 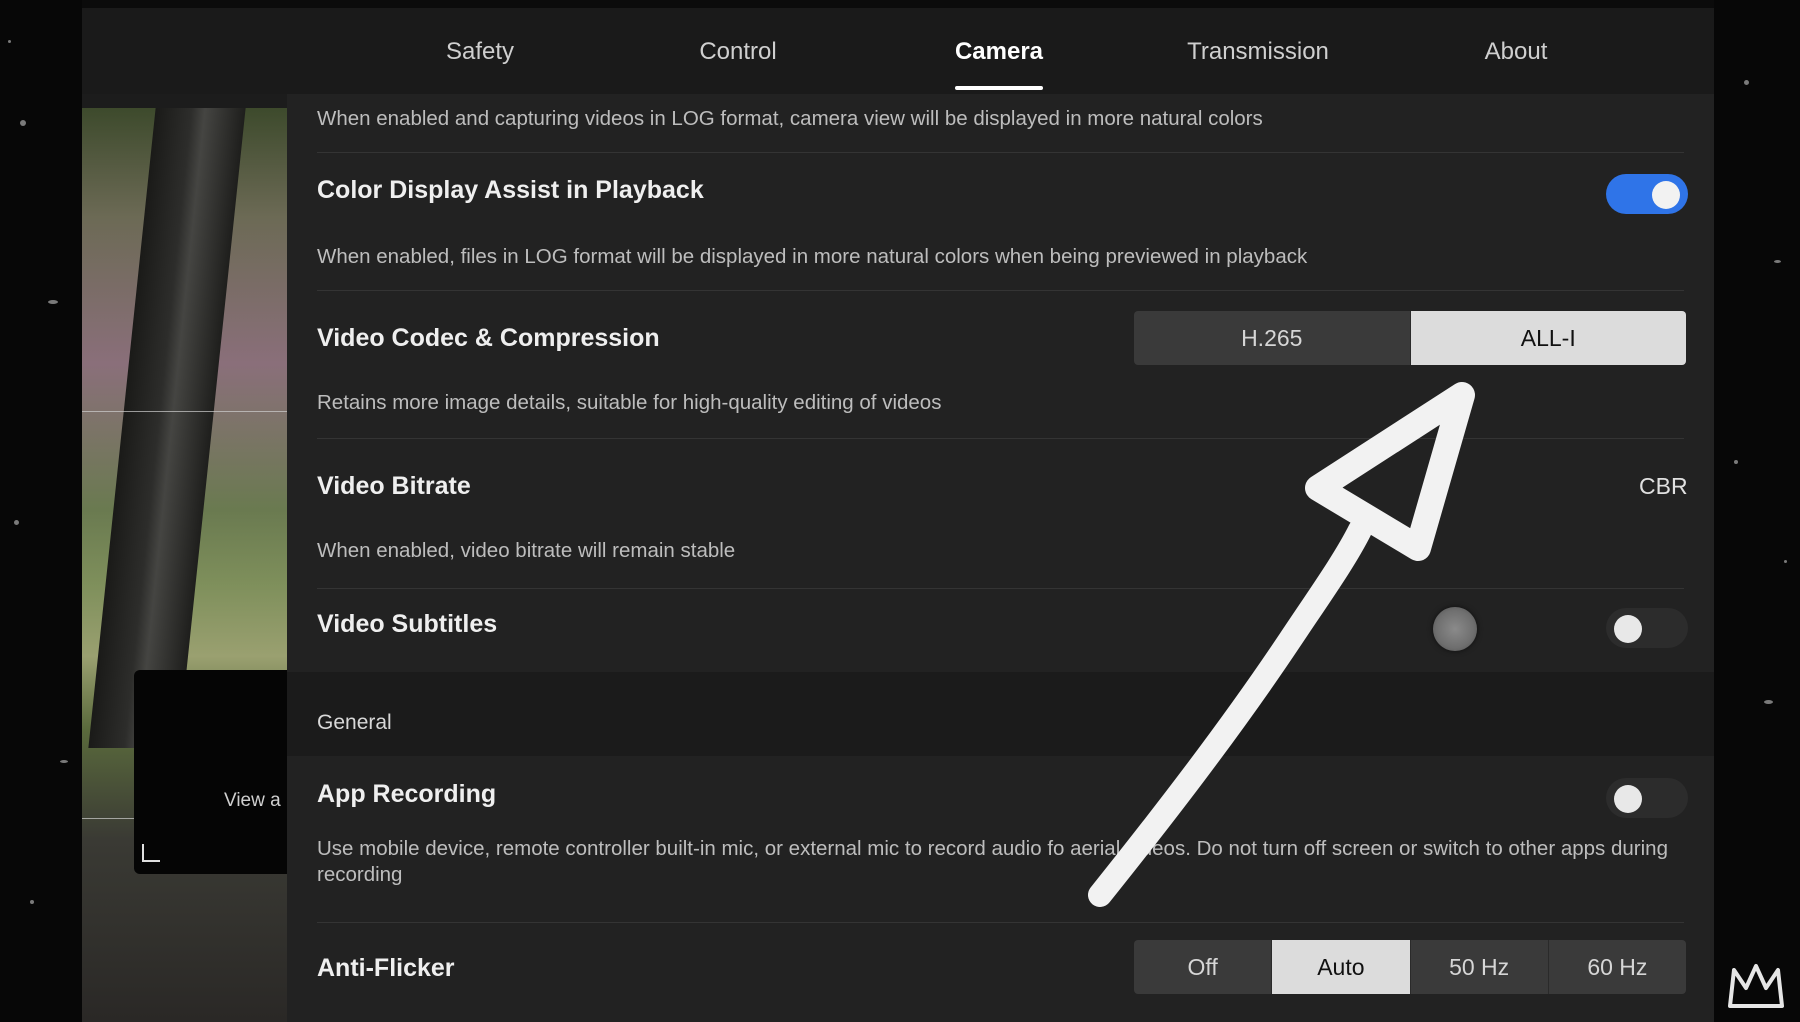 I want to click on color-display-title: Color Display Assist in Playback, so click(x=510, y=190).